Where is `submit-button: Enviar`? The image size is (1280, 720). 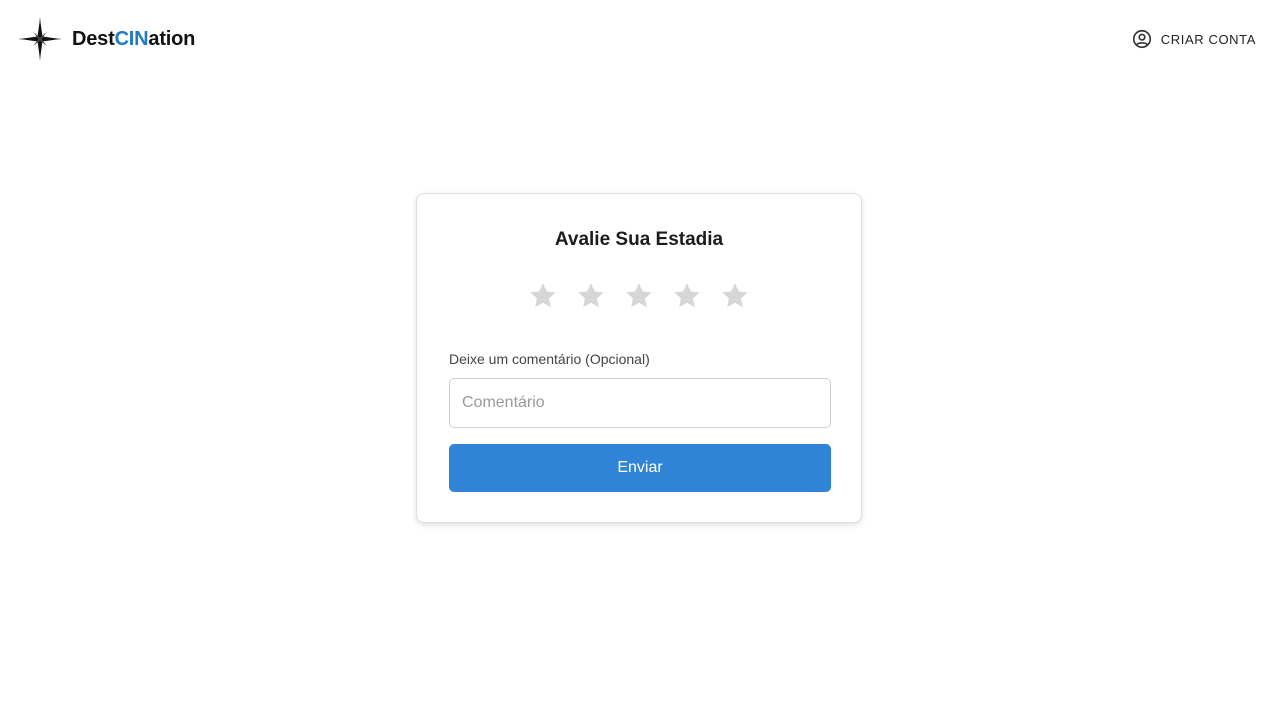 submit-button: Enviar is located at coordinates (640, 468).